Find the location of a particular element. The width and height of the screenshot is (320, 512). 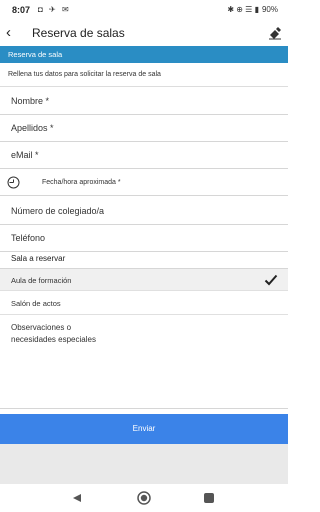

section-header: Reserva de sala is located at coordinates (144, 54).